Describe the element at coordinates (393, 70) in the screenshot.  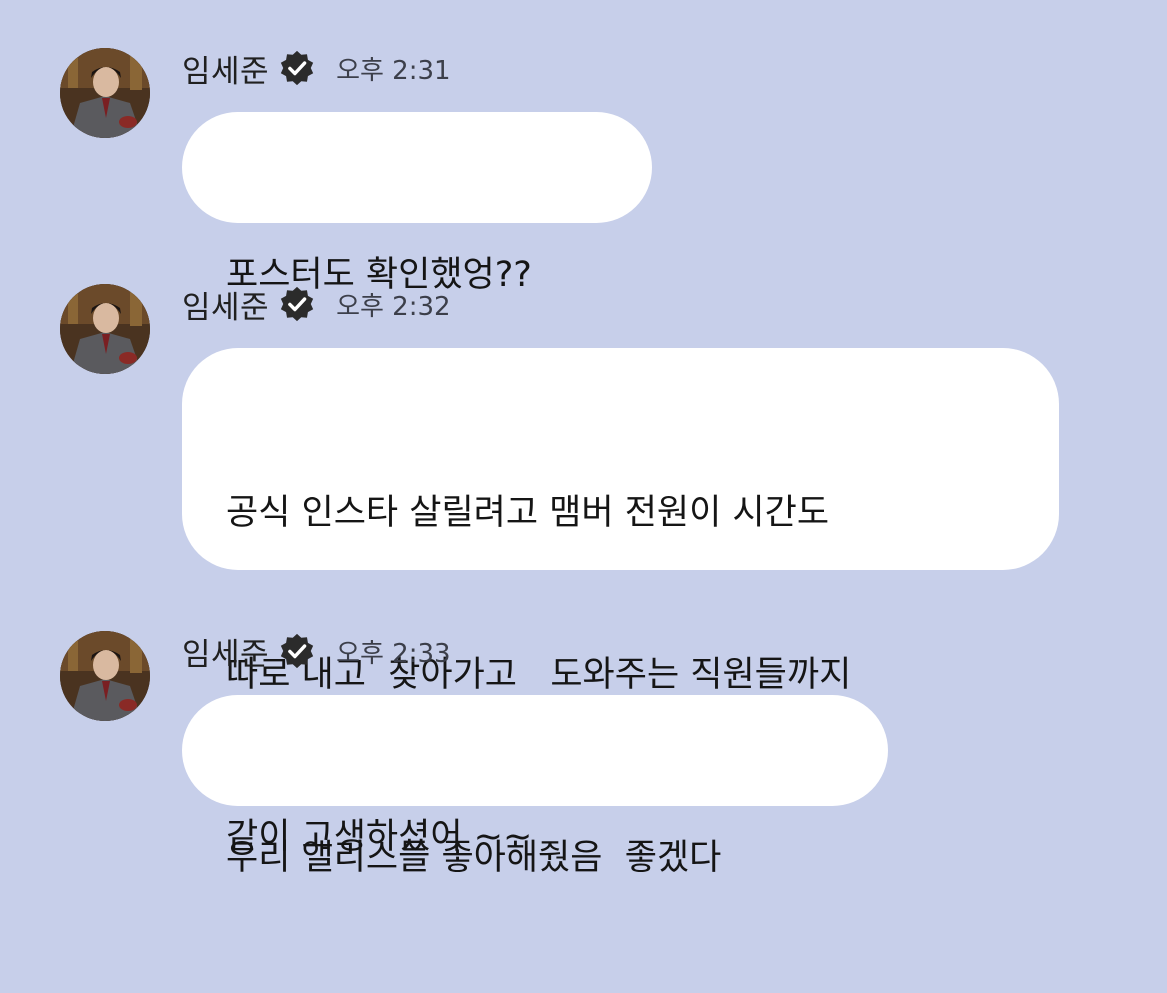
I see `message-time: 오후 2:31` at that location.